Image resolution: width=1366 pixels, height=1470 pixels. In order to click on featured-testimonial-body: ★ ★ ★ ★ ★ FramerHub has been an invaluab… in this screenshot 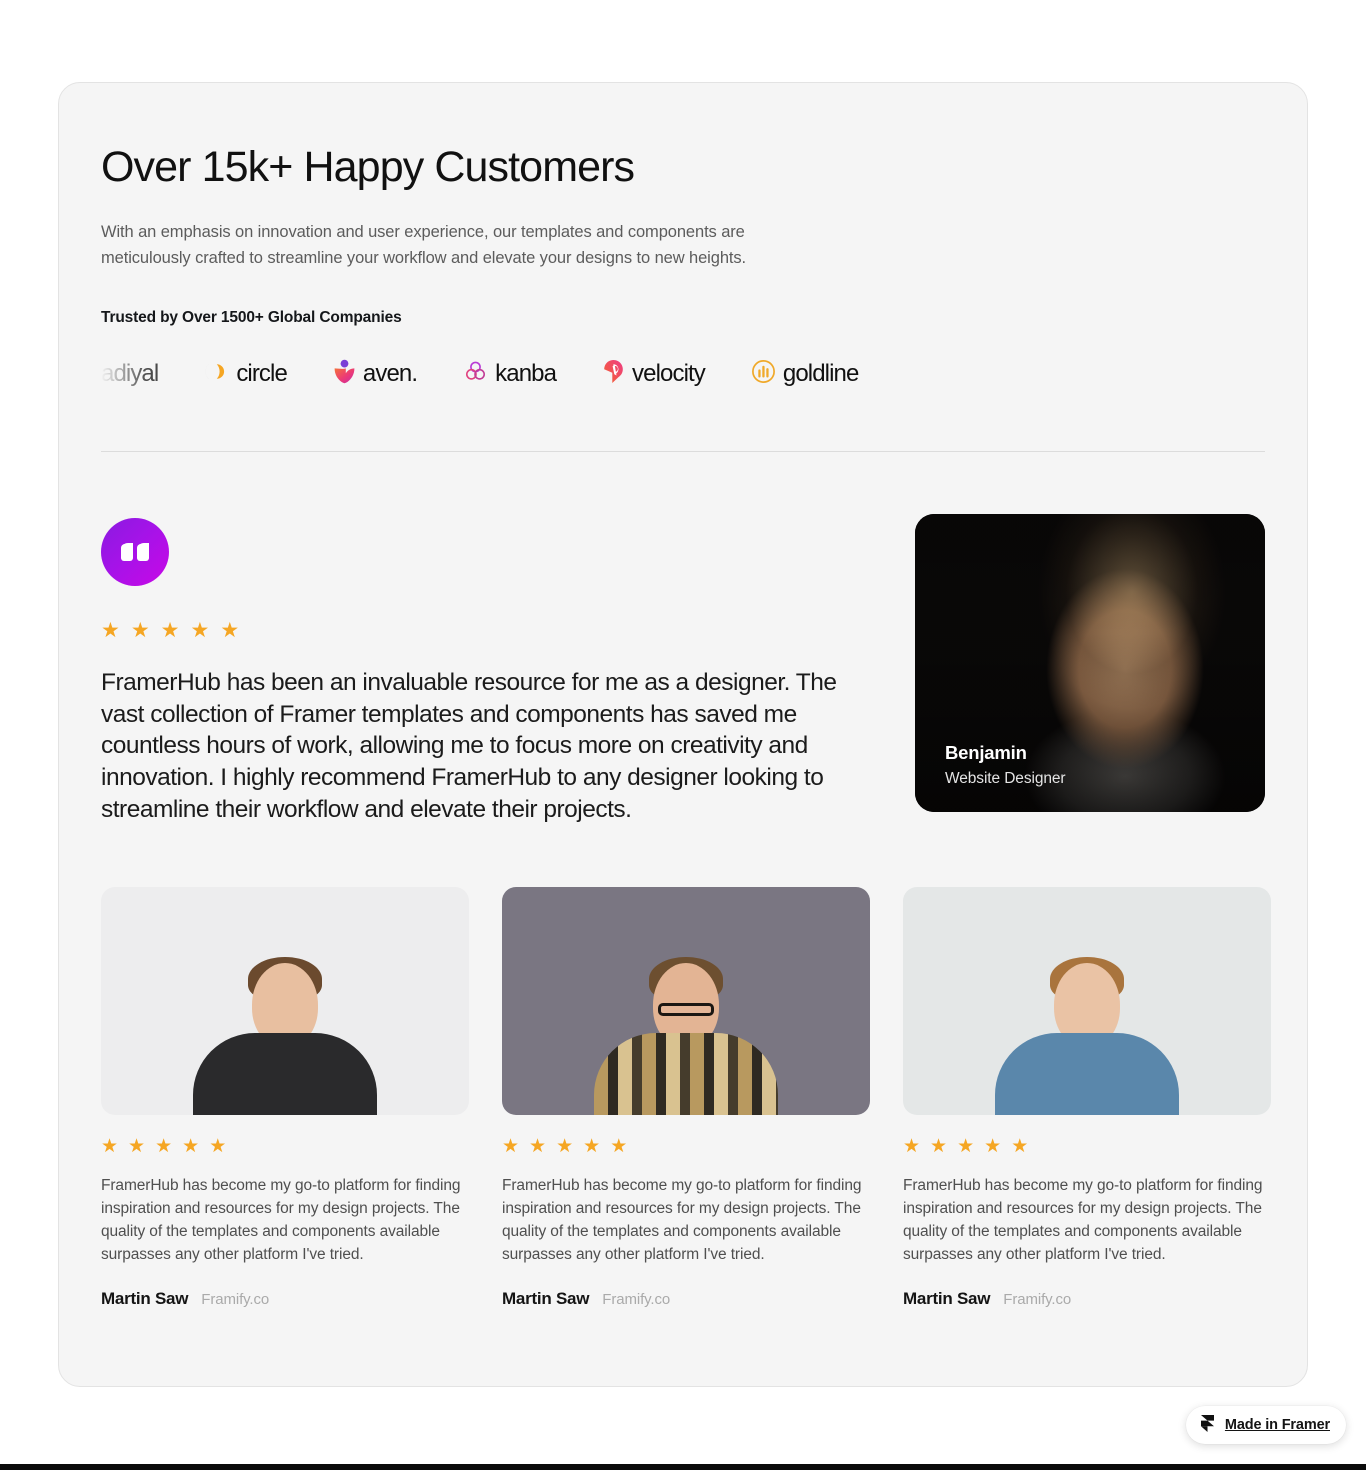, I will do `click(478, 669)`.